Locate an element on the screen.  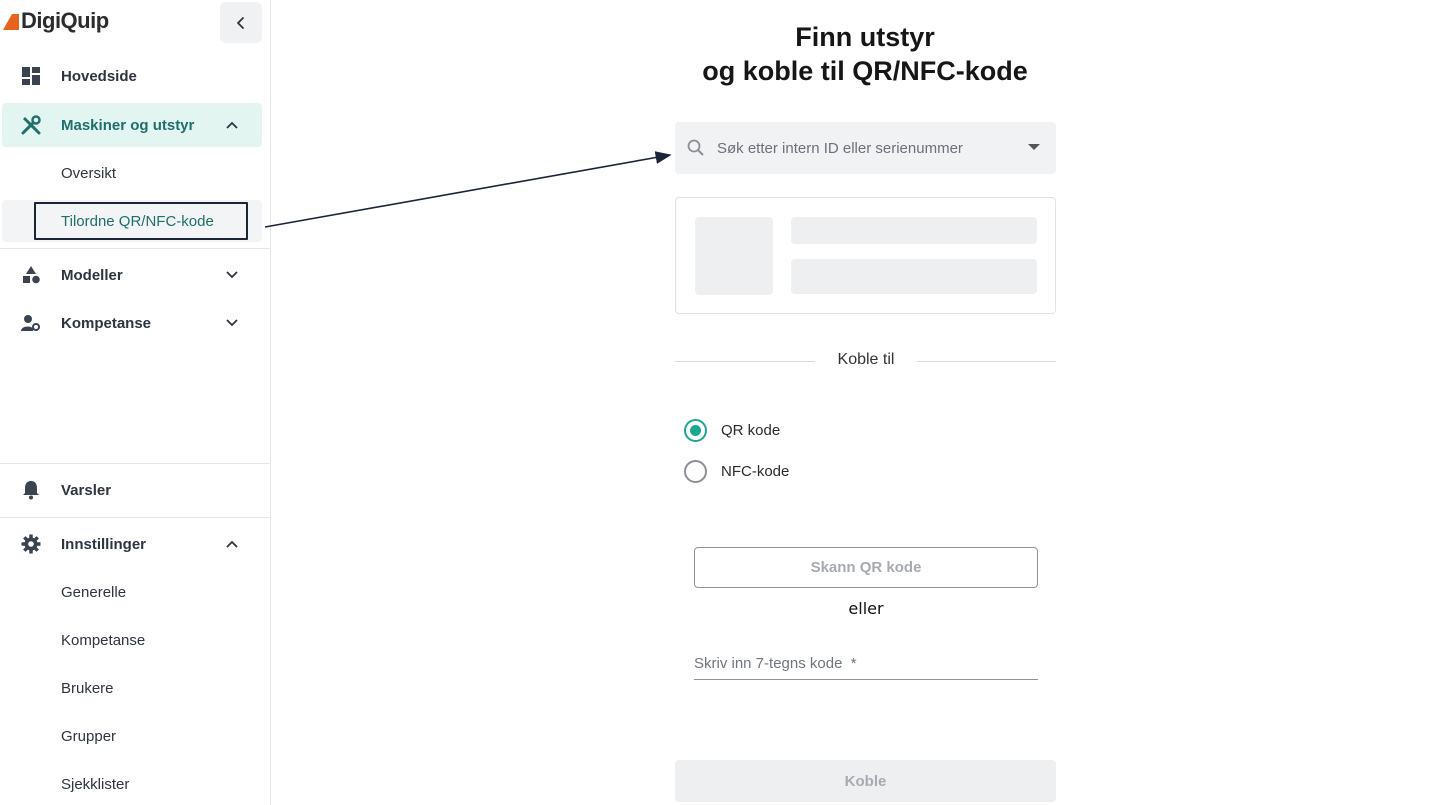
skeleton-image is located at coordinates (734, 256).